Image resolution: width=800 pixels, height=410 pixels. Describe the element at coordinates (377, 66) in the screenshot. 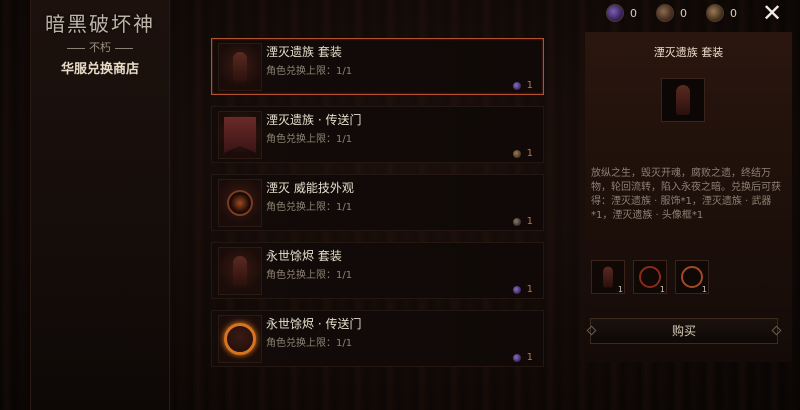

I see `list-item: 湮灭遗族 套装 角色兑换上限：1/1 1` at that location.